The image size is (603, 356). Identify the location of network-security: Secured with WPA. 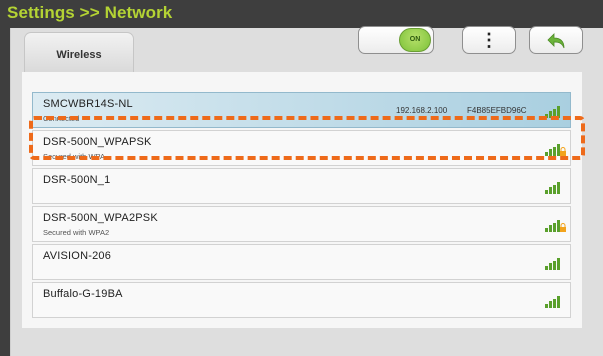
(74, 156).